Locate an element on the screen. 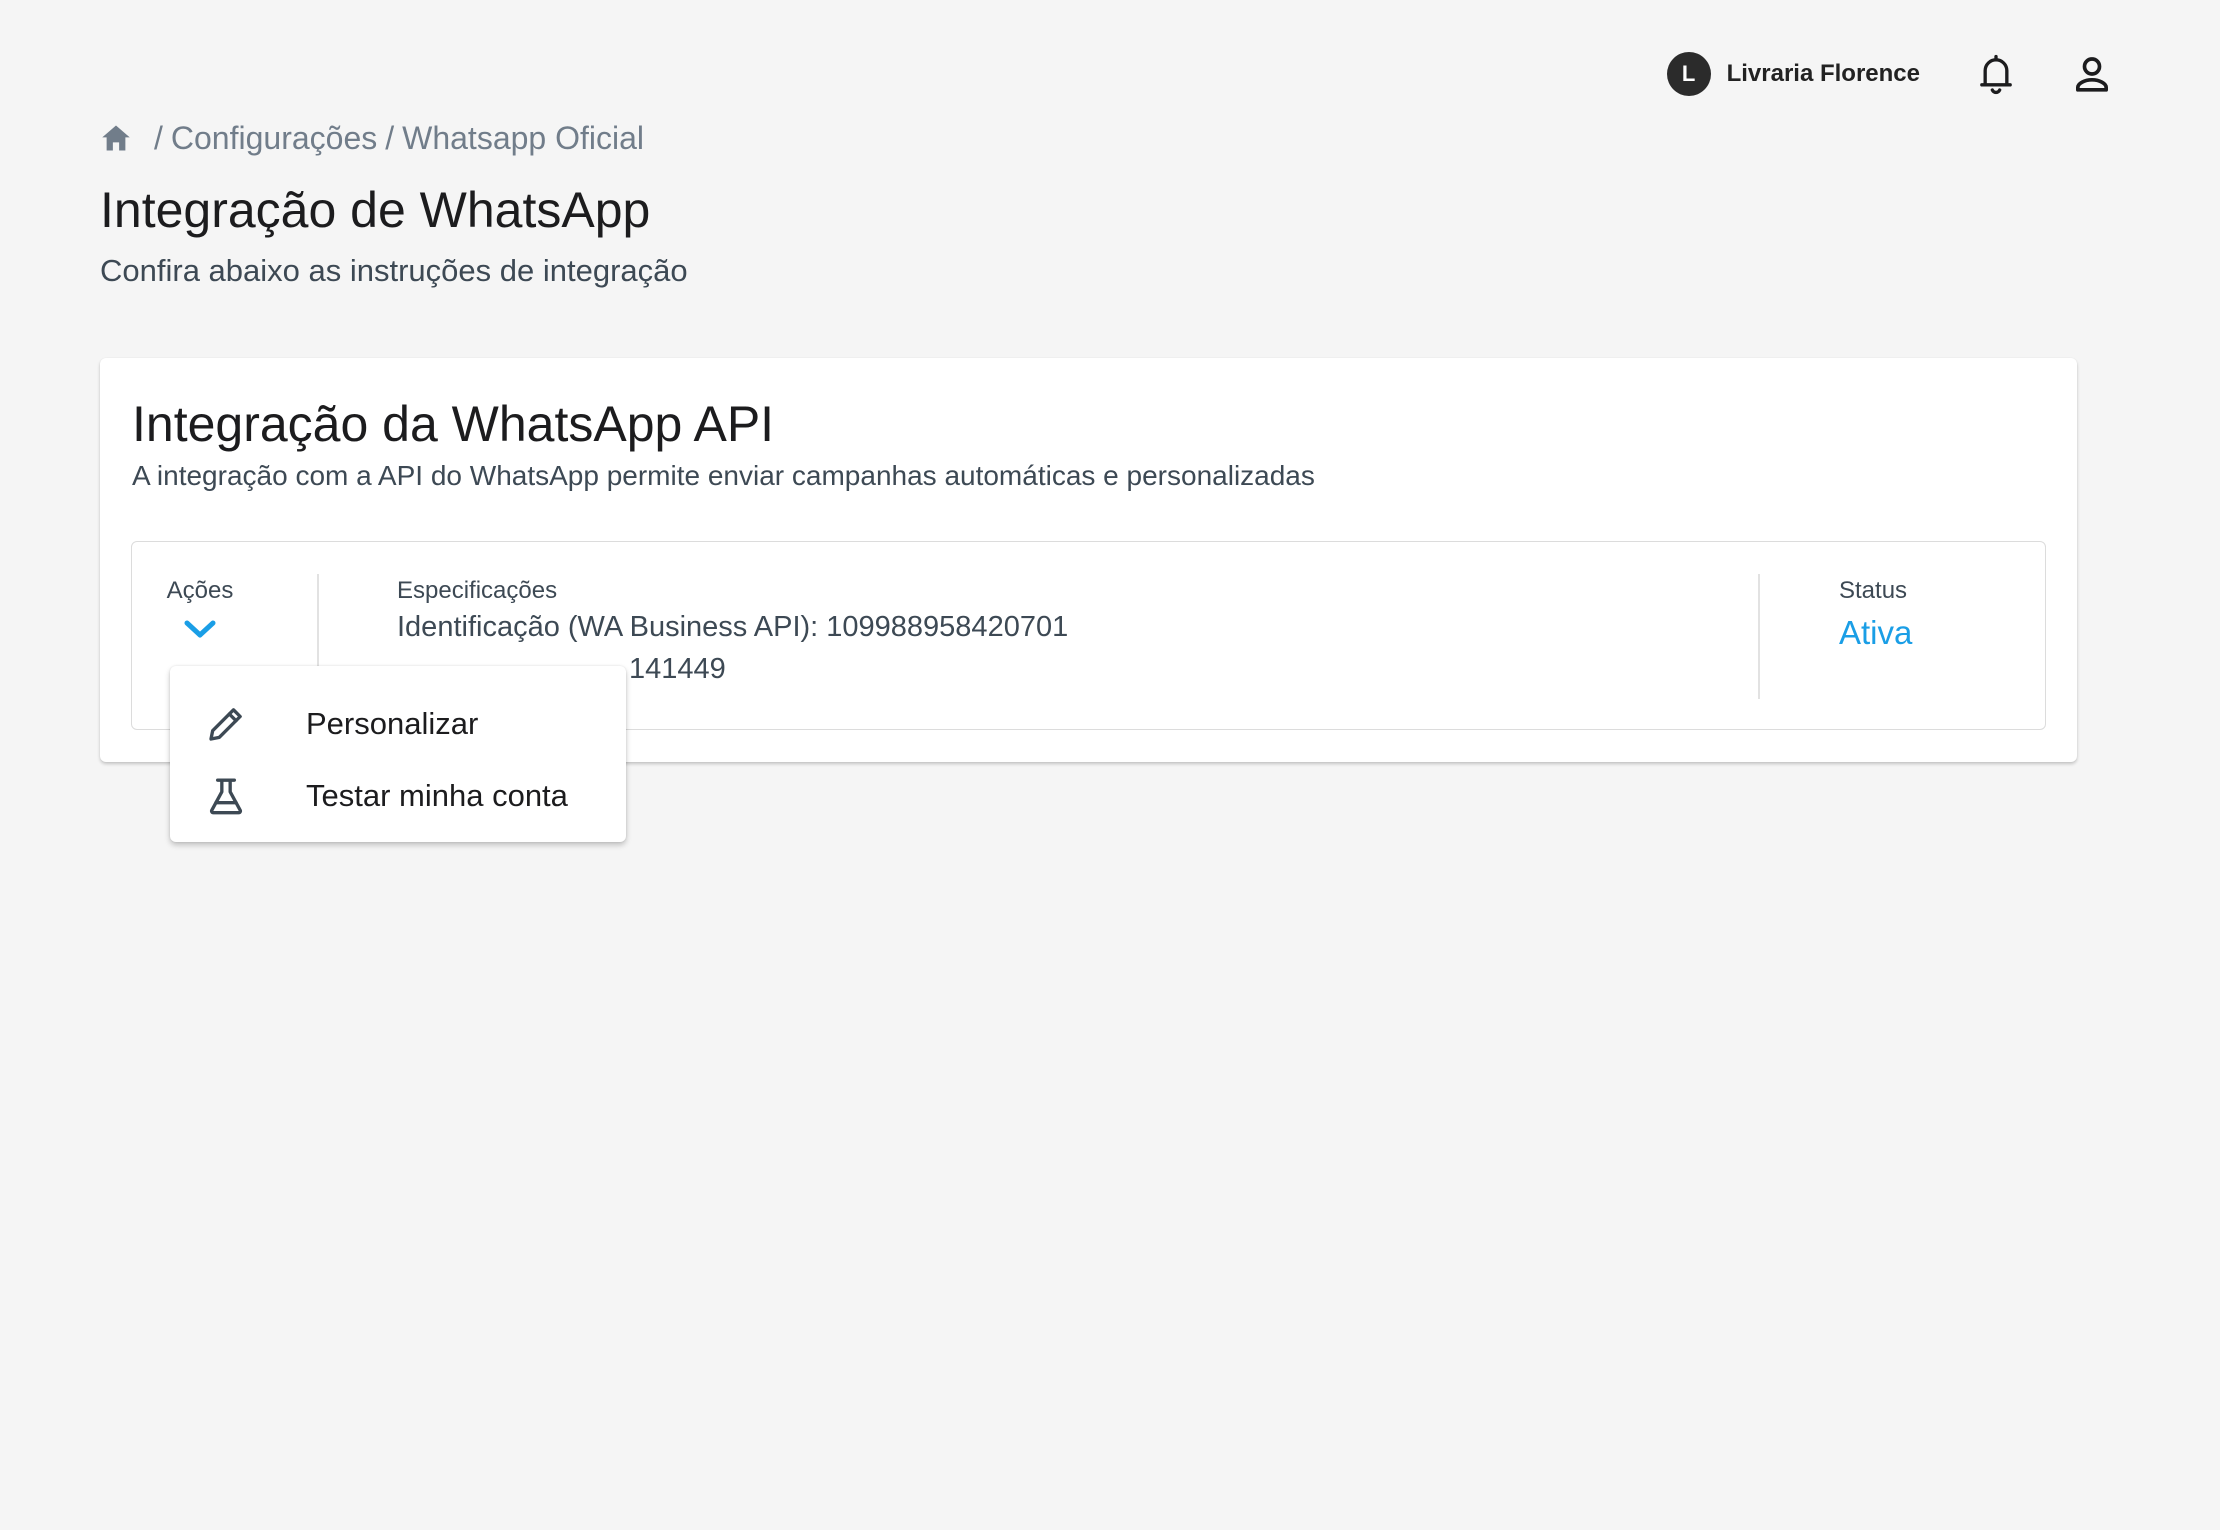 The width and height of the screenshot is (2220, 1530). actions-toggle is located at coordinates (200, 629).